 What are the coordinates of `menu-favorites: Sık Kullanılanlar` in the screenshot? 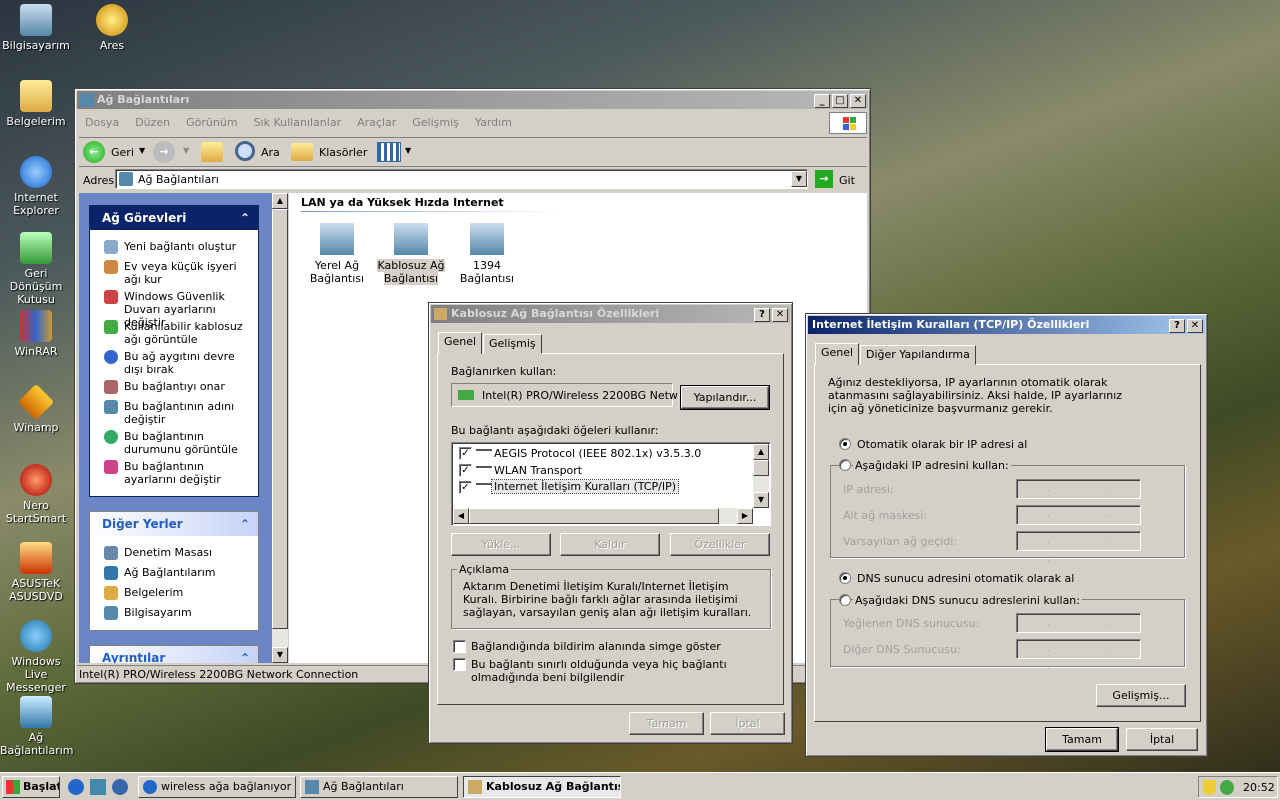 It's located at (298, 122).